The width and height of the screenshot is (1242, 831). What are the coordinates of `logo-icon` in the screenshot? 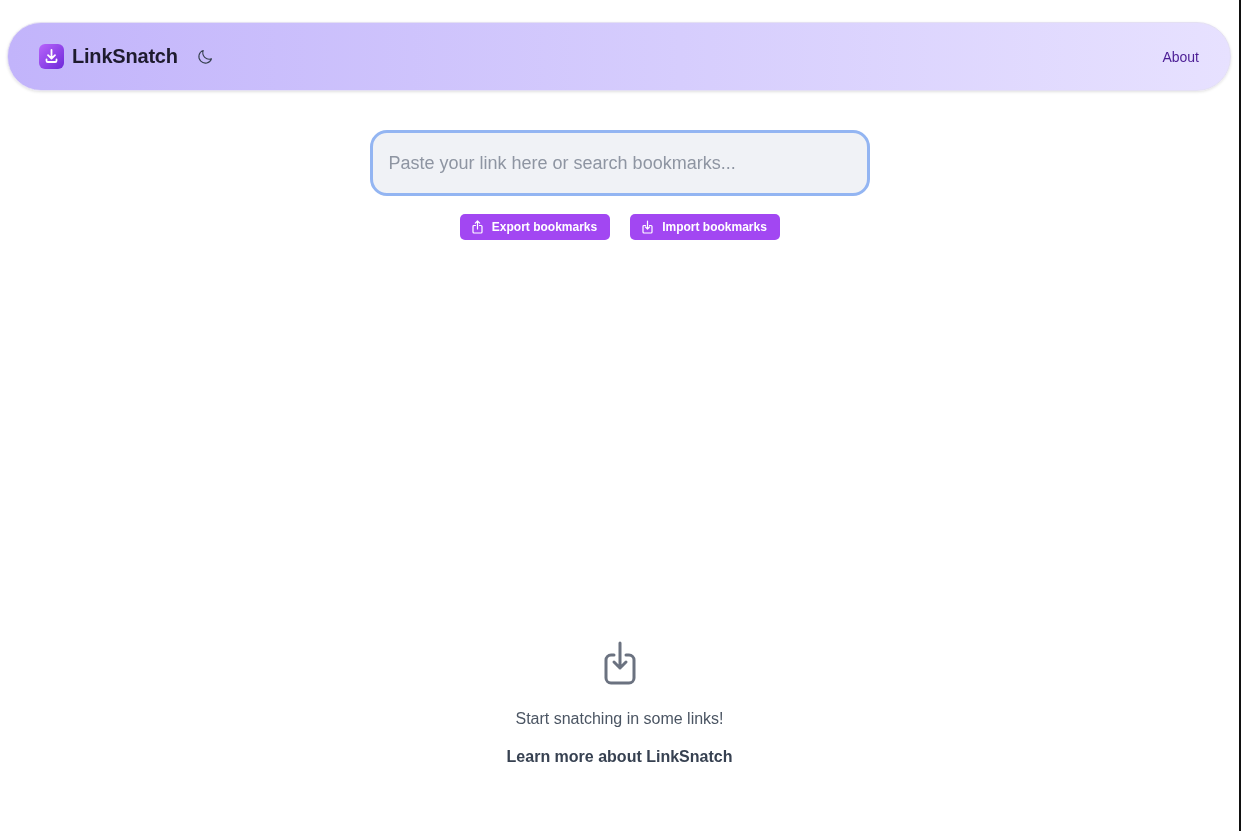 It's located at (51, 56).